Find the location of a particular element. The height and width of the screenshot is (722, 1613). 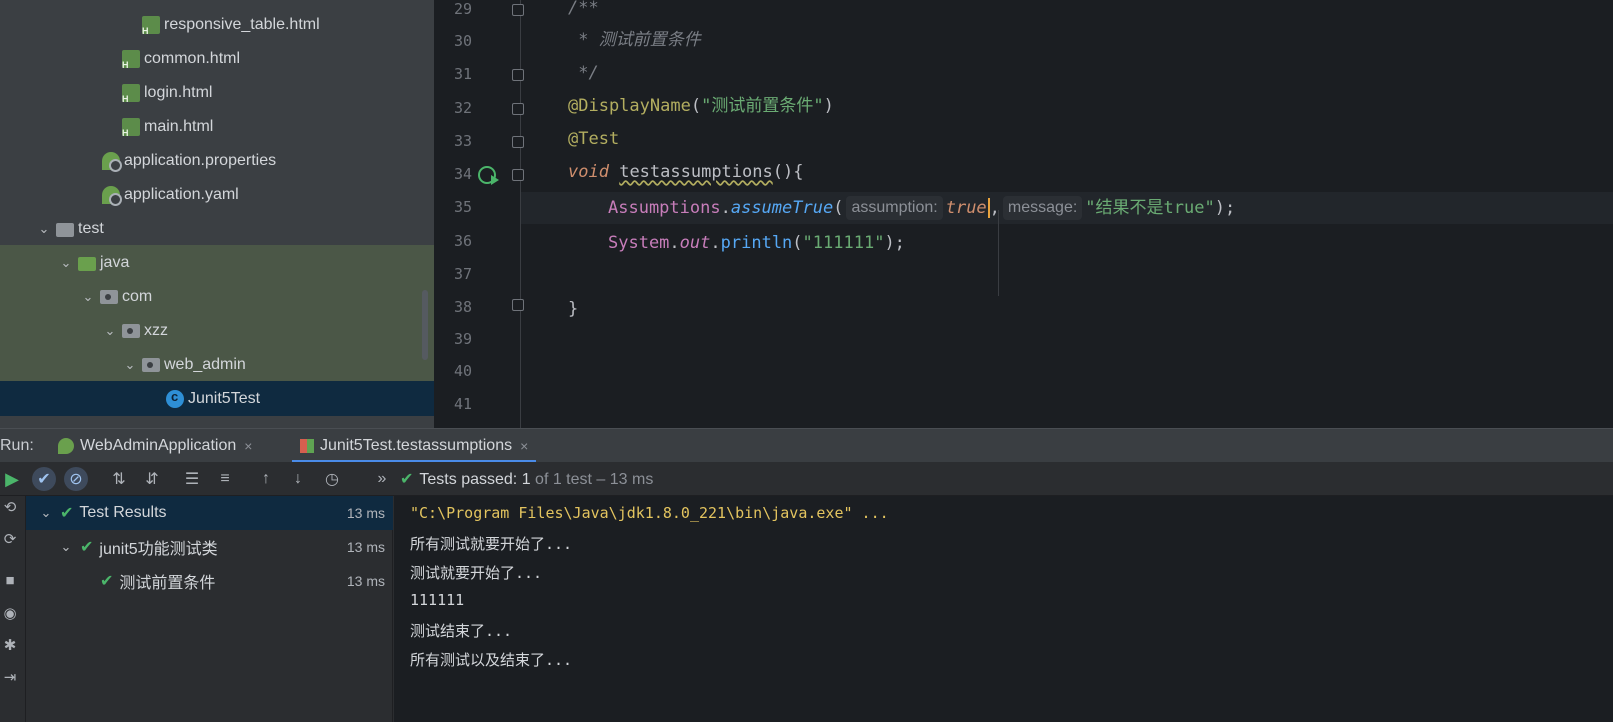

settings-icon: ✱ is located at coordinates (10, 646).